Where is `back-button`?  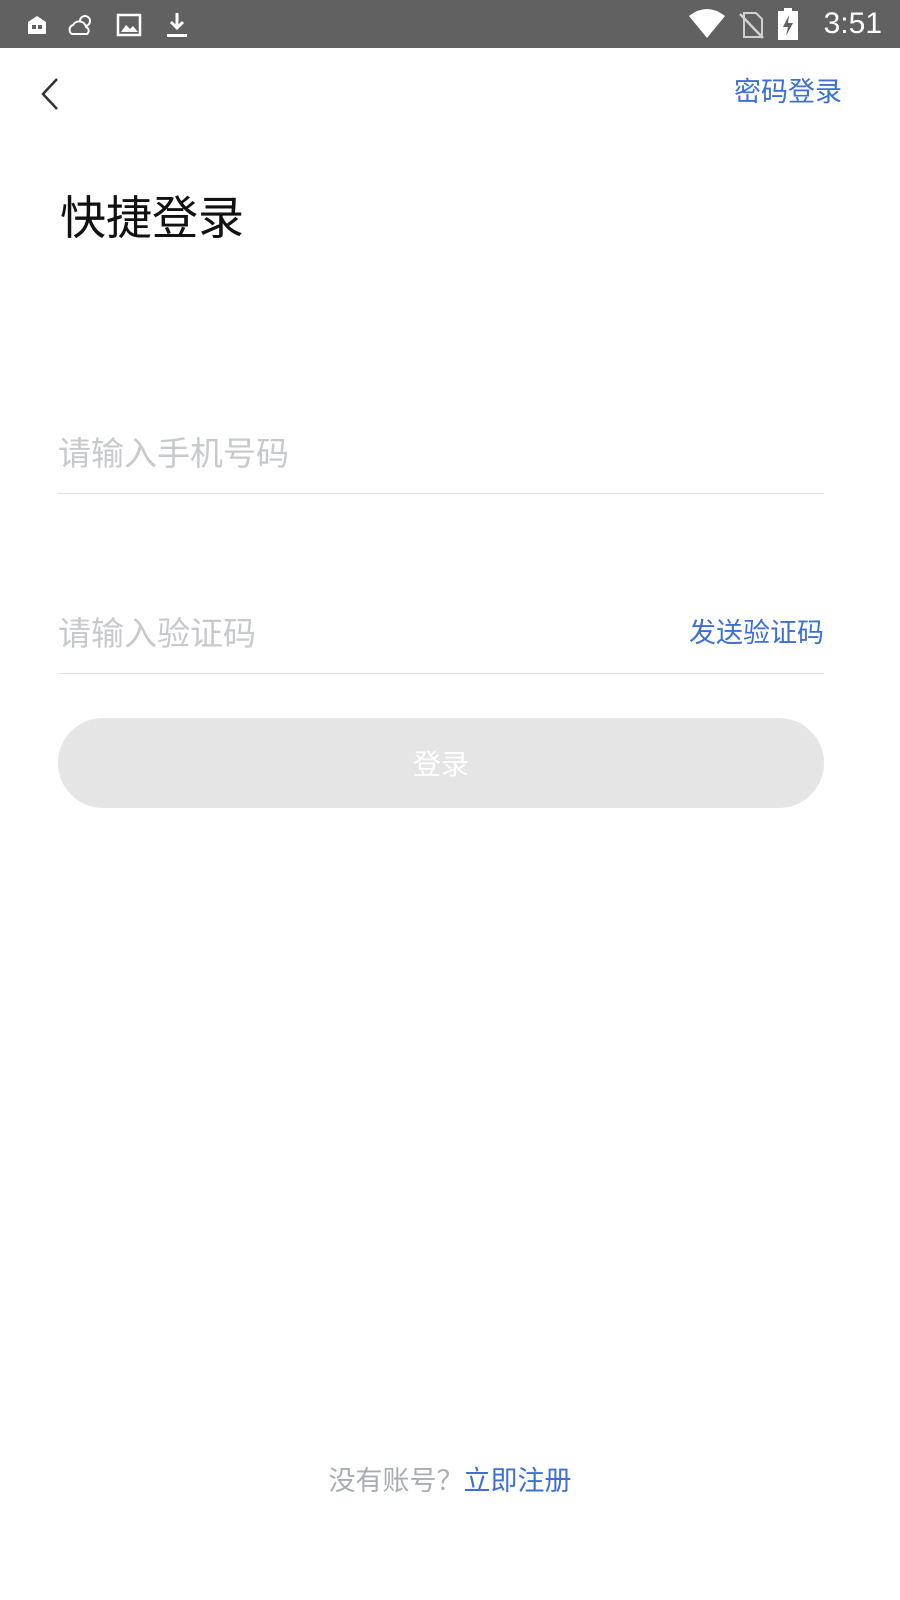 back-button is located at coordinates (50, 94).